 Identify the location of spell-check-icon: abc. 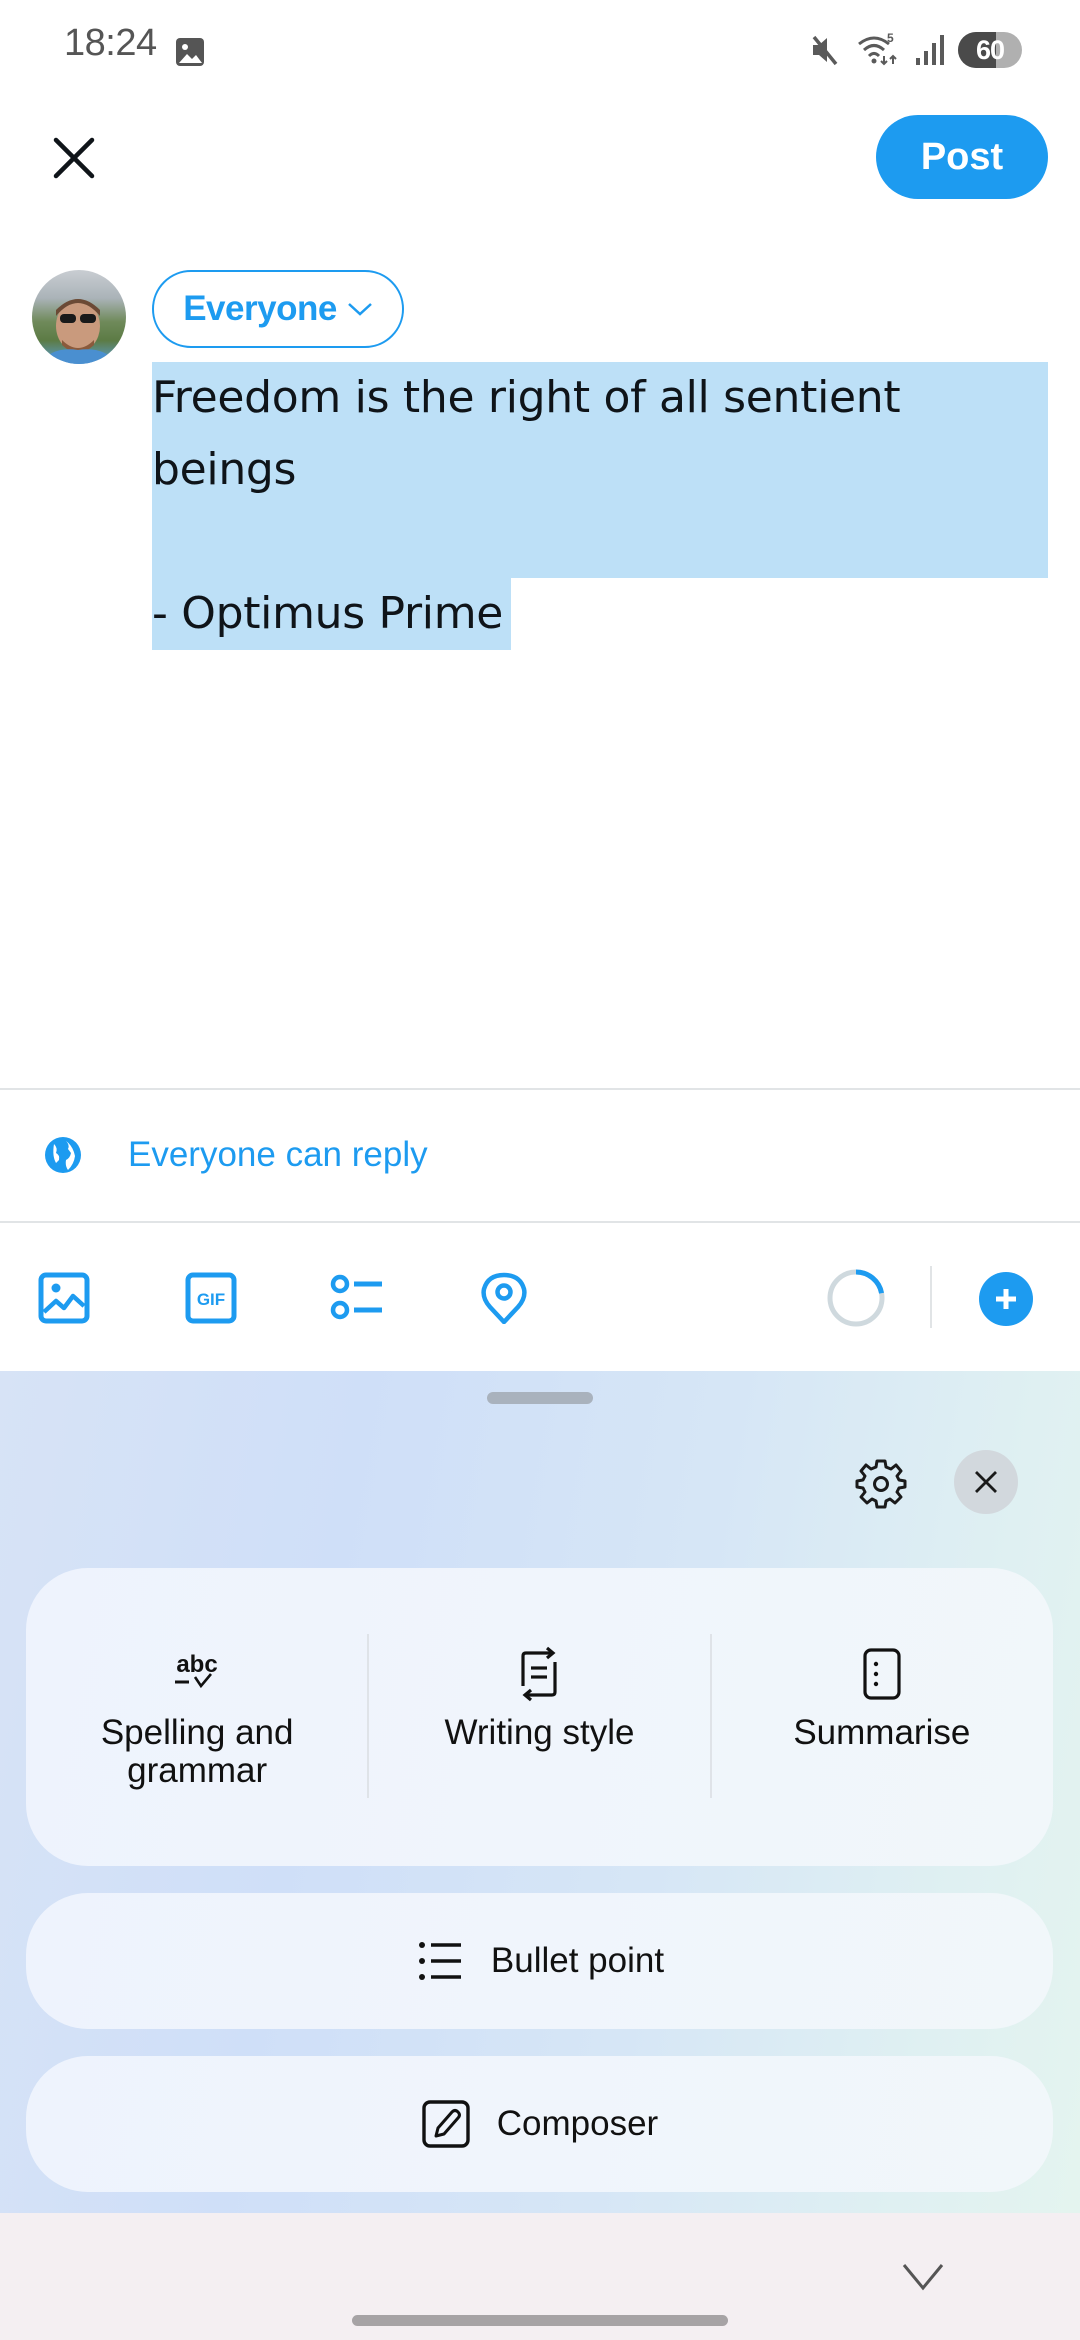
(196, 1670).